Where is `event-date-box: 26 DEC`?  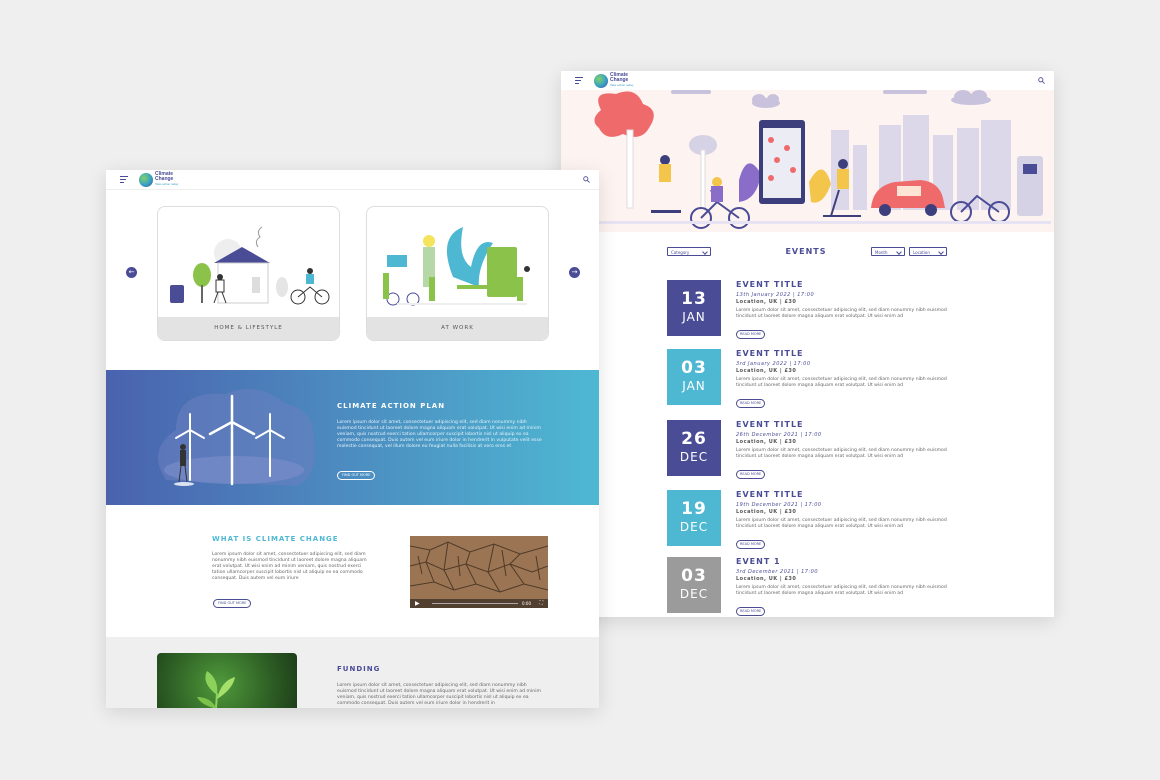 event-date-box: 26 DEC is located at coordinates (694, 448).